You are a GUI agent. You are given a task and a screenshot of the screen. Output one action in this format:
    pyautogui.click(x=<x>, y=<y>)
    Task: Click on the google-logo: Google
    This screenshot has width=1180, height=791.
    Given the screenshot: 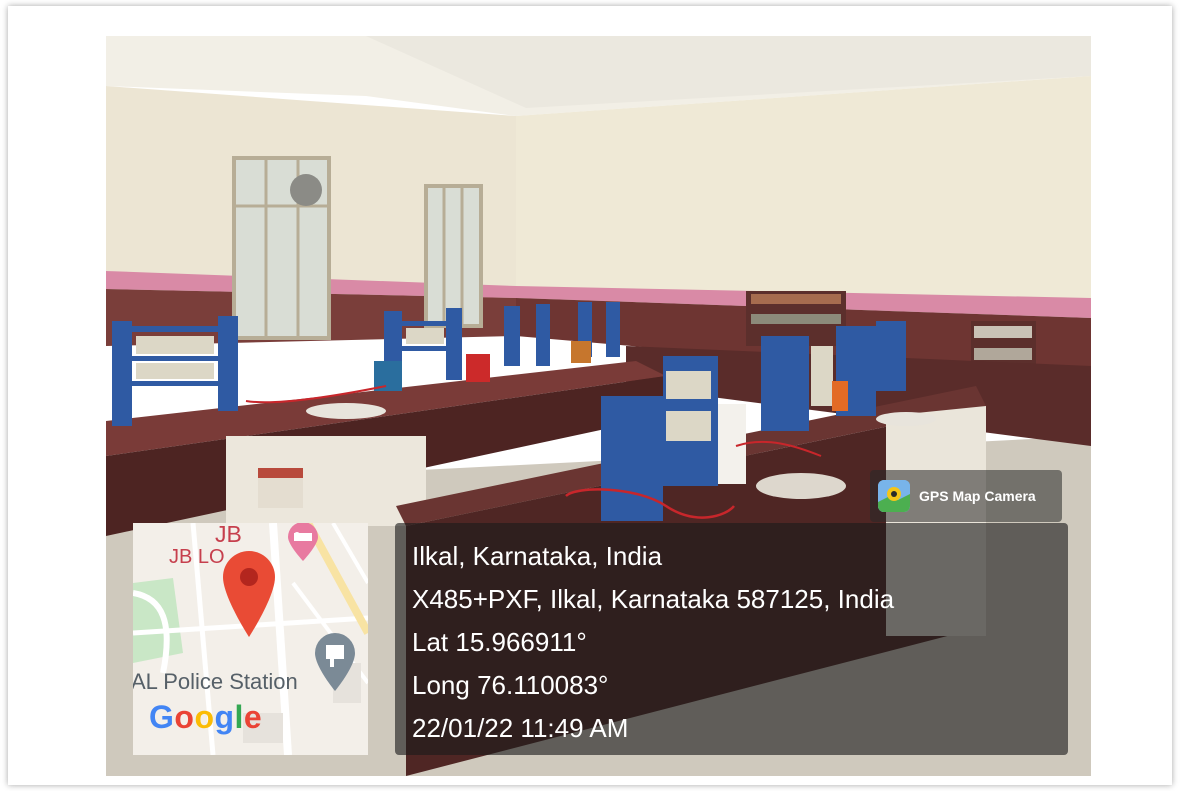 What is the action you would take?
    pyautogui.click(x=205, y=717)
    